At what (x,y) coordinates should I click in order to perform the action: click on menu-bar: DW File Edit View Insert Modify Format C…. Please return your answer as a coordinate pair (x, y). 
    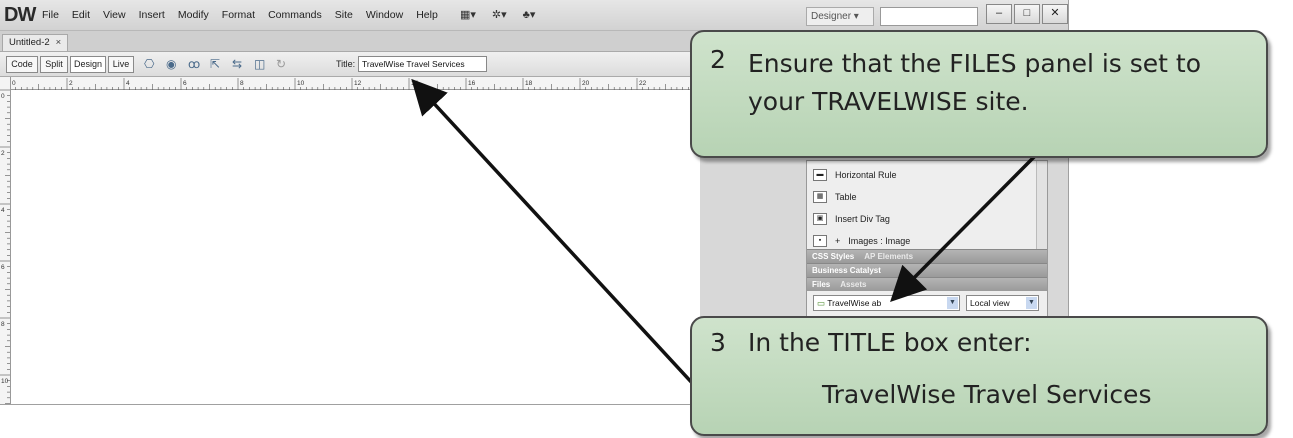
    Looking at the image, I should click on (534, 15).